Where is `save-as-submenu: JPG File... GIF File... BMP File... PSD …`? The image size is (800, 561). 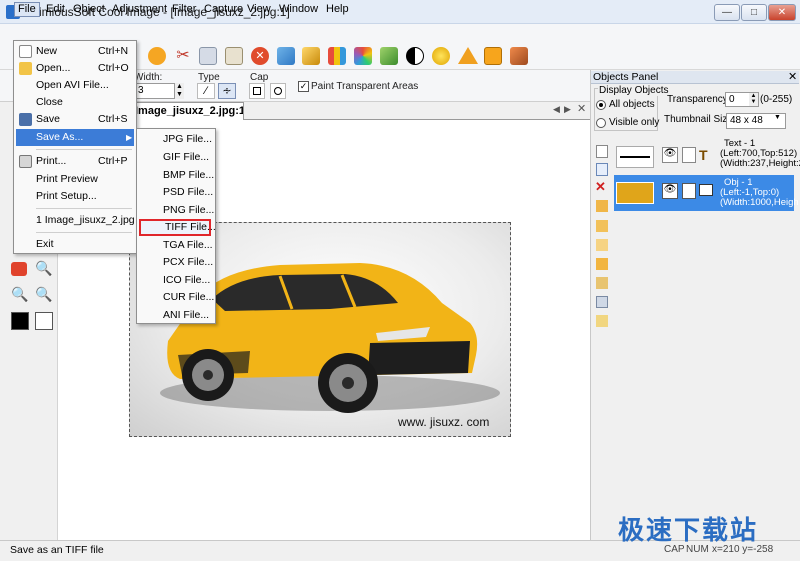 save-as-submenu: JPG File... GIF File... BMP File... PSD … is located at coordinates (176, 226).